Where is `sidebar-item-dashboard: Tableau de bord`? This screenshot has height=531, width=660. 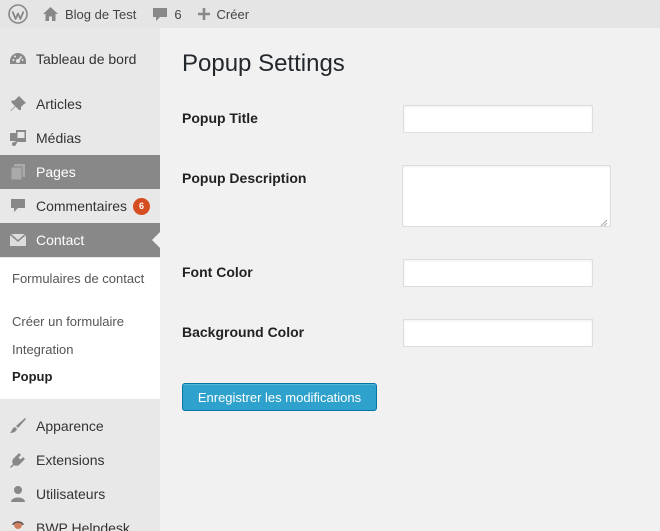
sidebar-item-dashboard: Tableau de bord is located at coordinates (80, 59).